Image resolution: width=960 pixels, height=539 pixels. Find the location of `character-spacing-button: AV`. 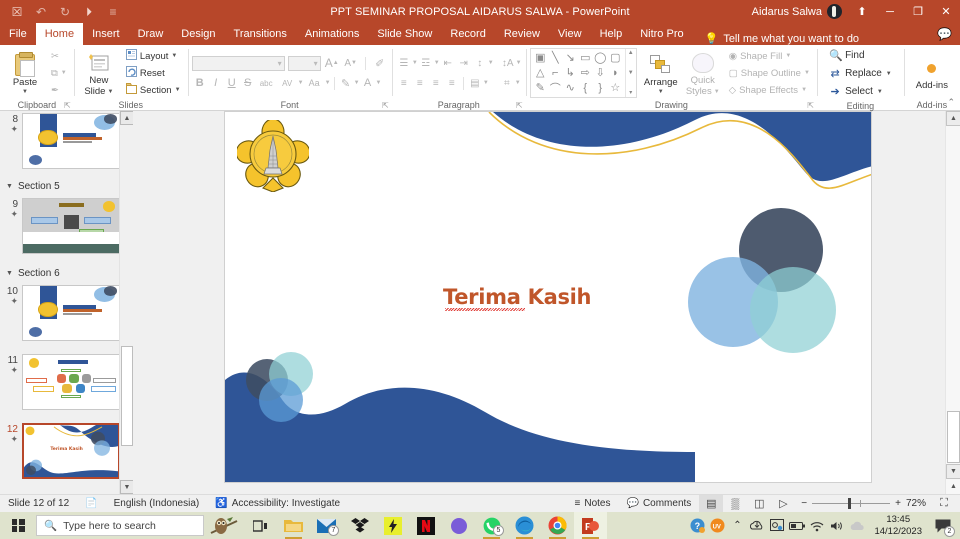

character-spacing-button: AV is located at coordinates (287, 83).